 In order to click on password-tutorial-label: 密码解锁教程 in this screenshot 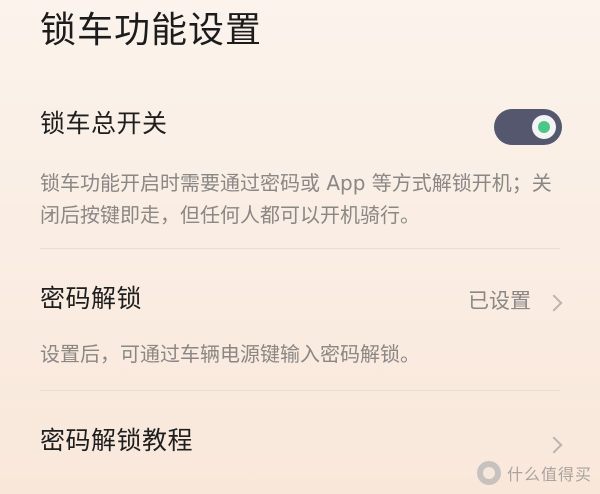, I will do `click(117, 440)`.